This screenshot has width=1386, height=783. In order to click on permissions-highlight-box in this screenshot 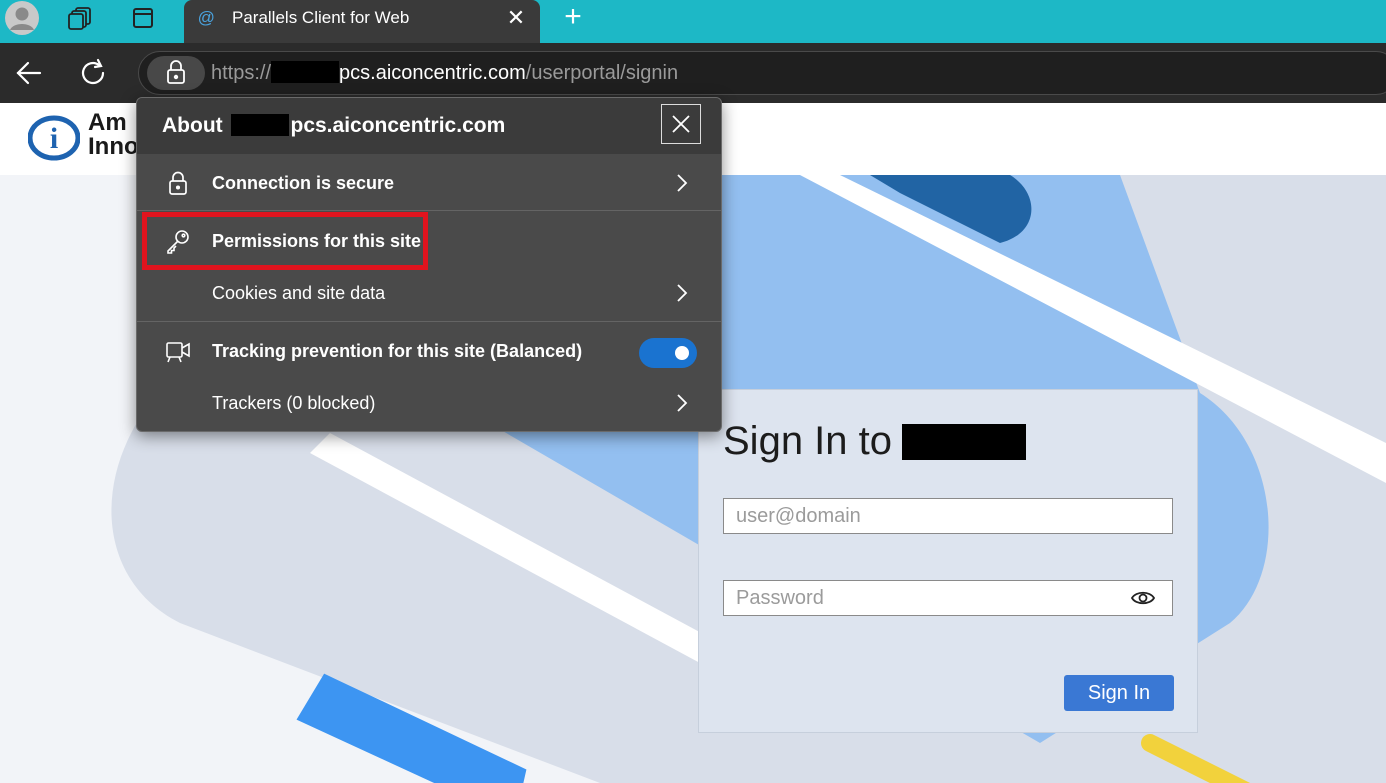, I will do `click(285, 241)`.